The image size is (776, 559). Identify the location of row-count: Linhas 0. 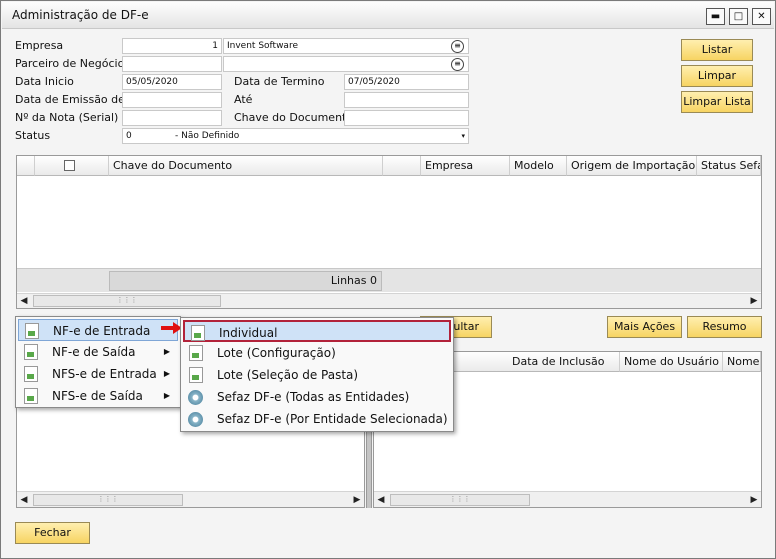
(245, 281).